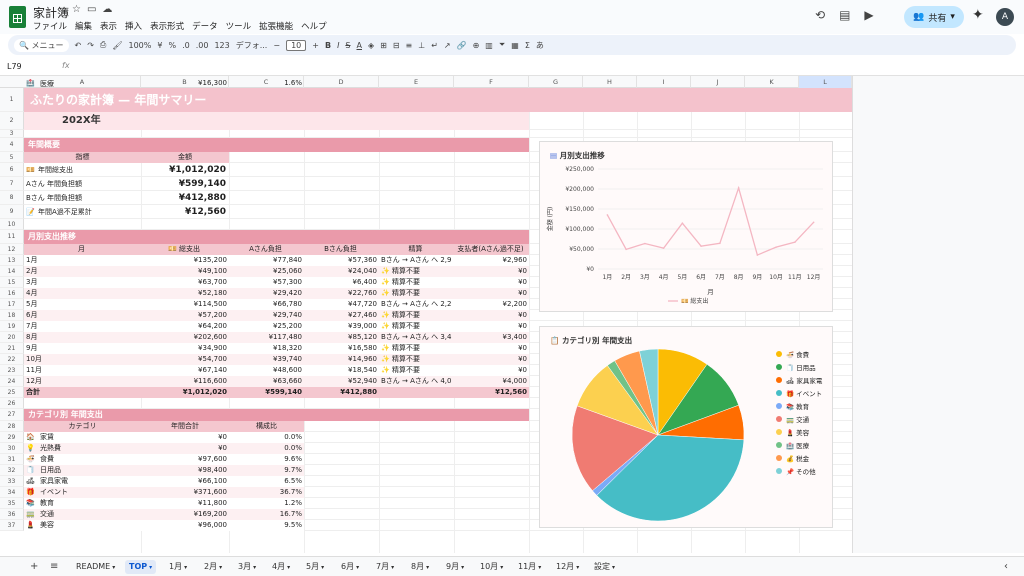  I want to click on move-folder-icon: ▭, so click(94, 9).